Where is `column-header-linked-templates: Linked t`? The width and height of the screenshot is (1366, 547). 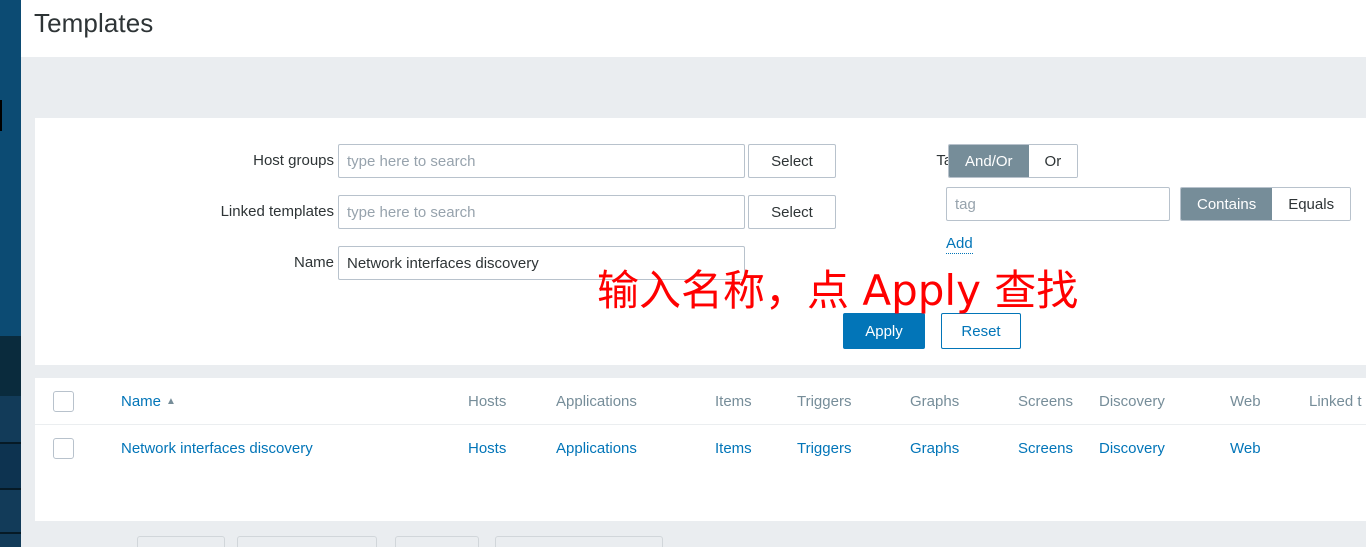 column-header-linked-templates: Linked t is located at coordinates (1335, 401).